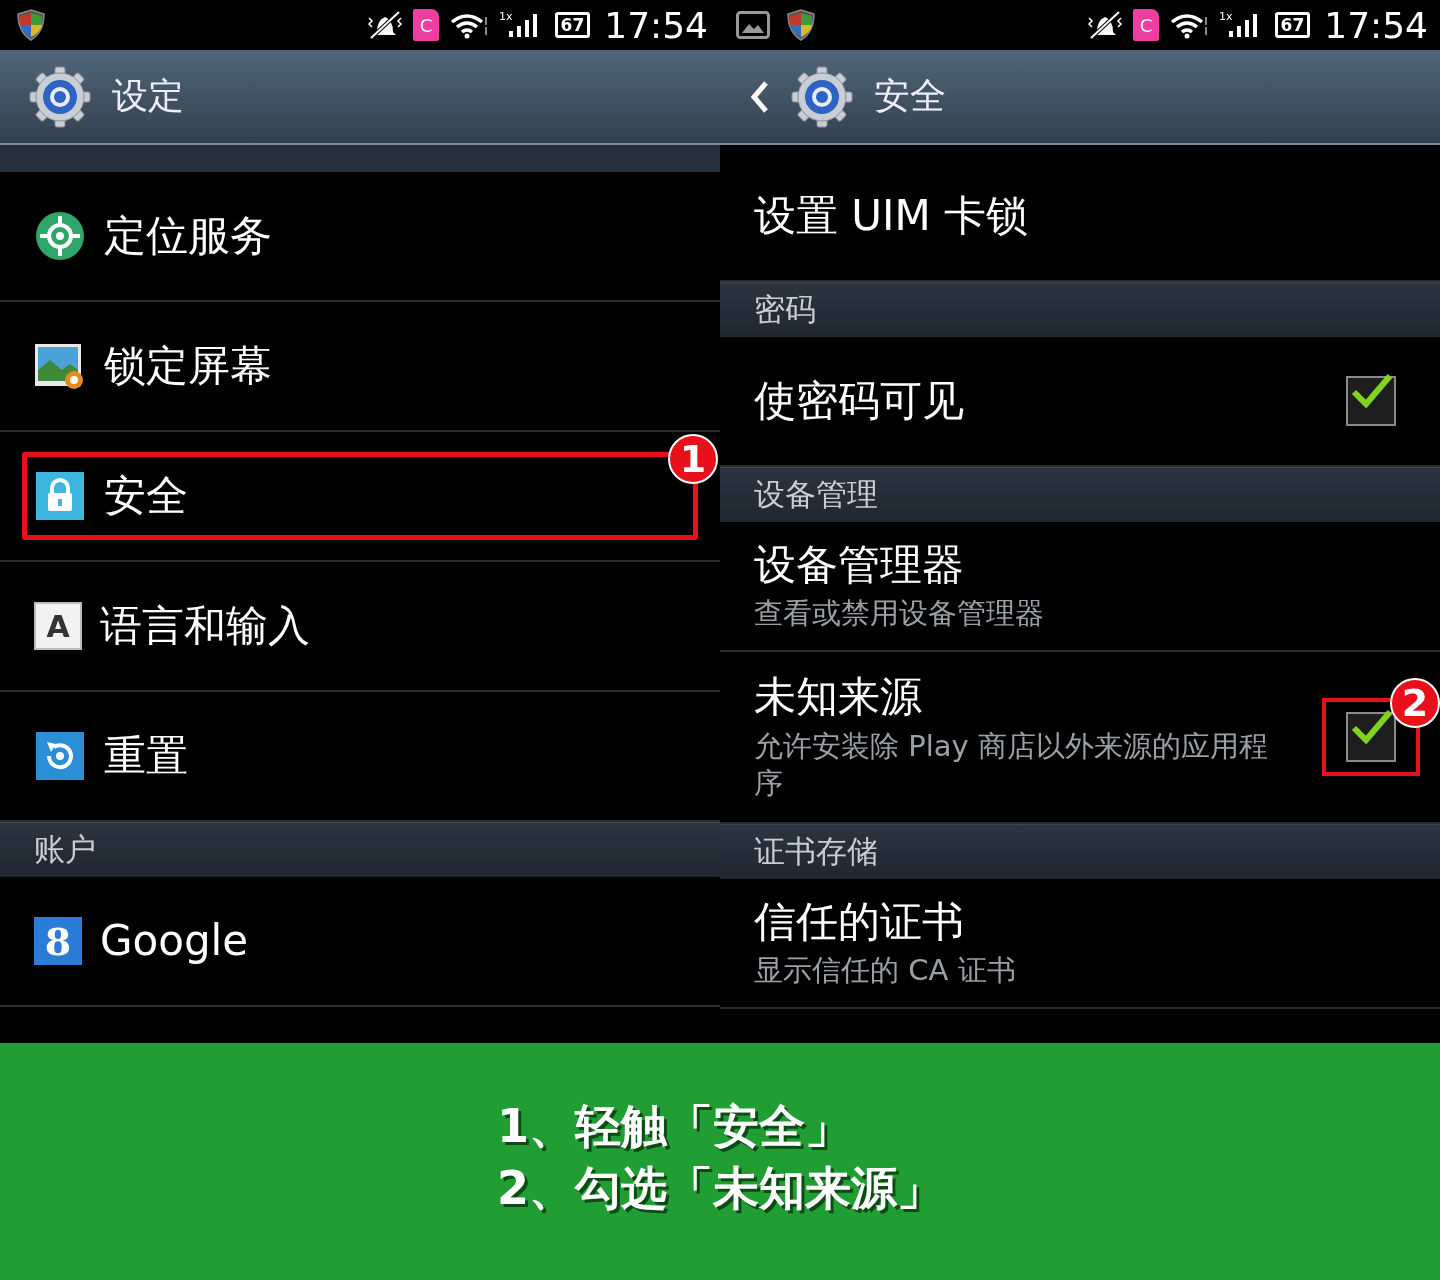 This screenshot has height=1280, width=1440. I want to click on location-icon, so click(60, 236).